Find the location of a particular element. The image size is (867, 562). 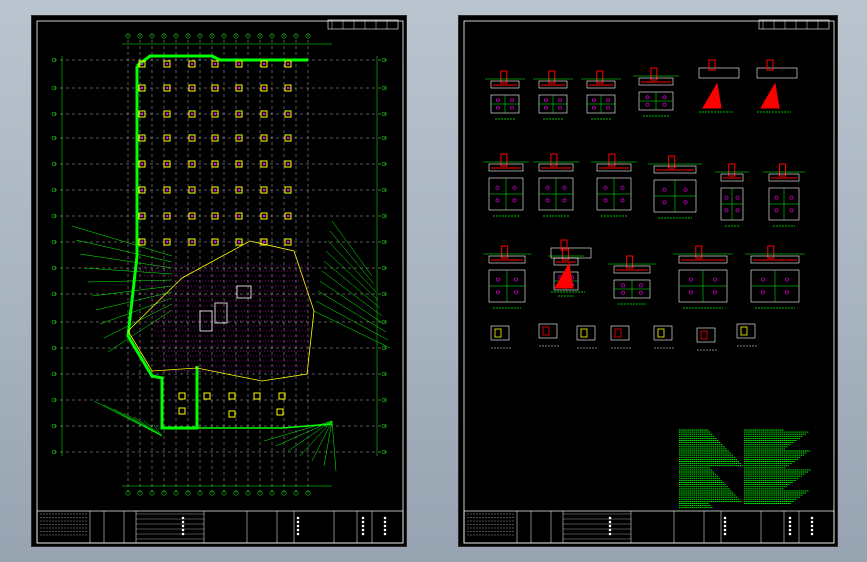

small-detail is located at coordinates (500, 333).